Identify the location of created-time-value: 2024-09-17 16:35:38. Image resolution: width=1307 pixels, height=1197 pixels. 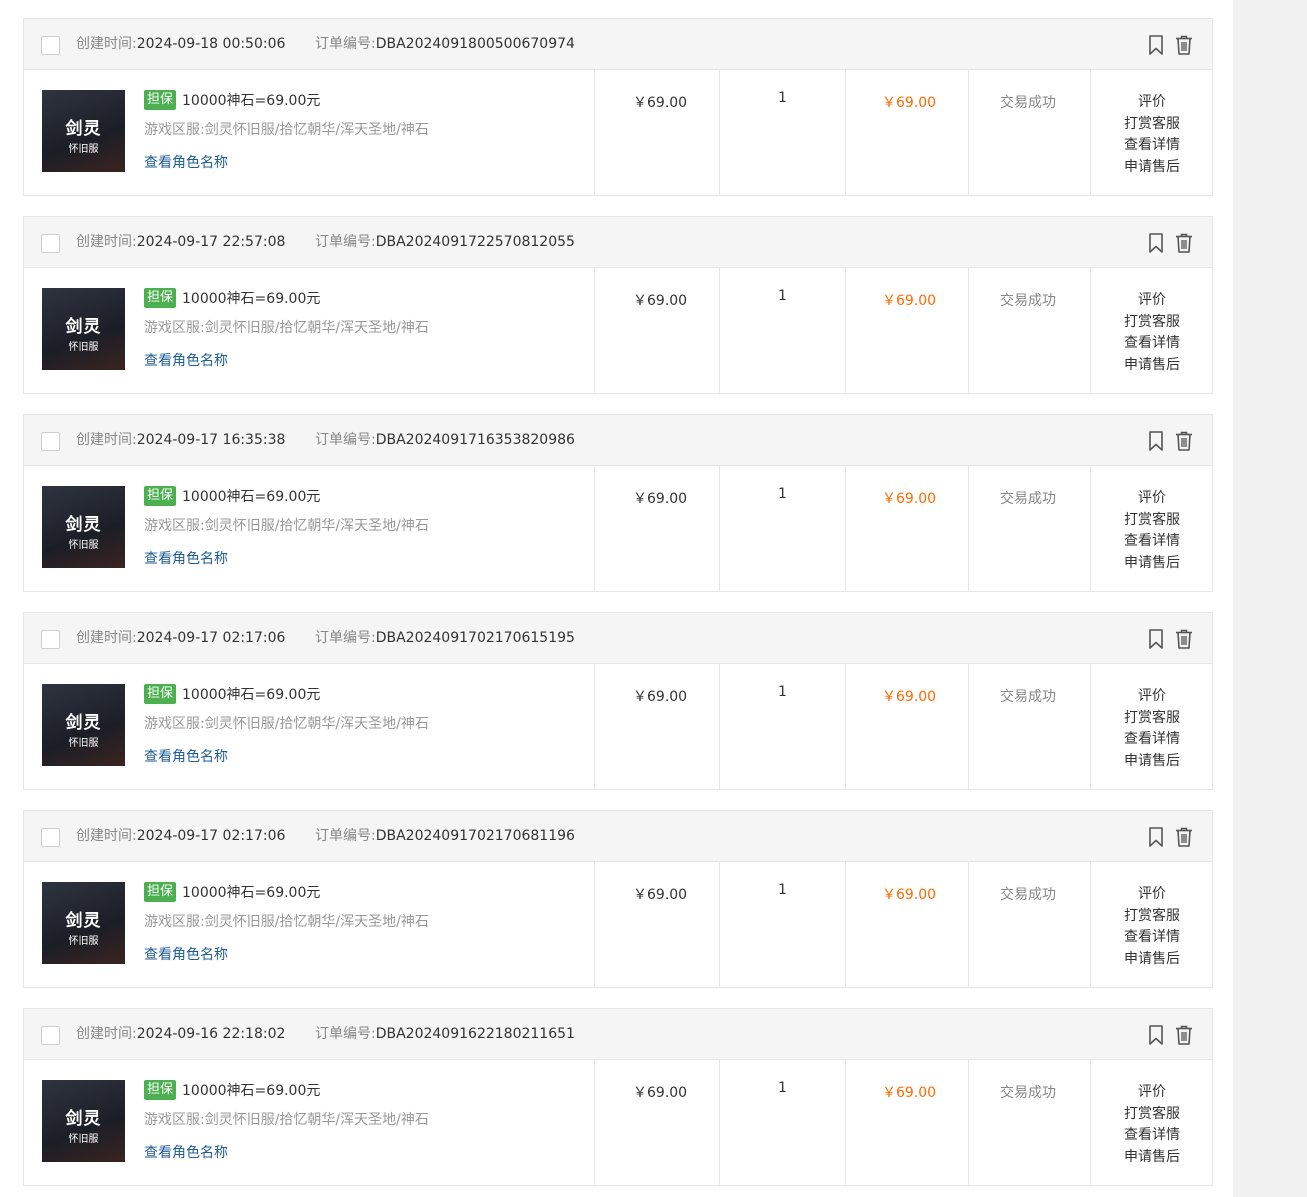
(211, 440).